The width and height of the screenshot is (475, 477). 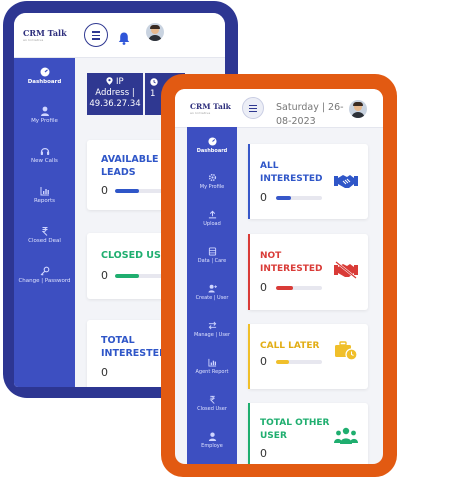 What do you see at coordinates (346, 181) in the screenshot?
I see `handshake-icon` at bounding box center [346, 181].